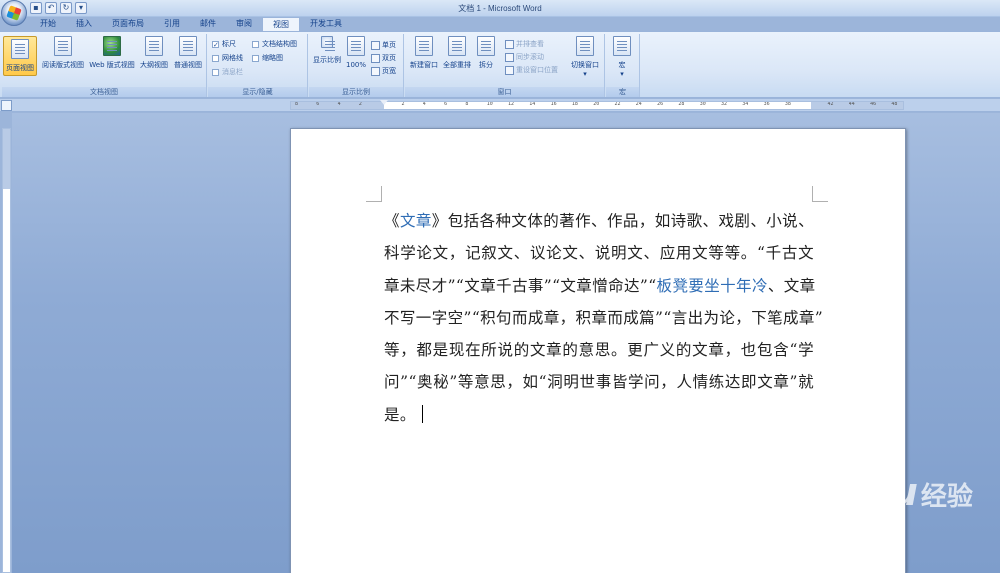  What do you see at coordinates (279, 44) in the screenshot?
I see `document-map-label: 文档结构图` at bounding box center [279, 44].